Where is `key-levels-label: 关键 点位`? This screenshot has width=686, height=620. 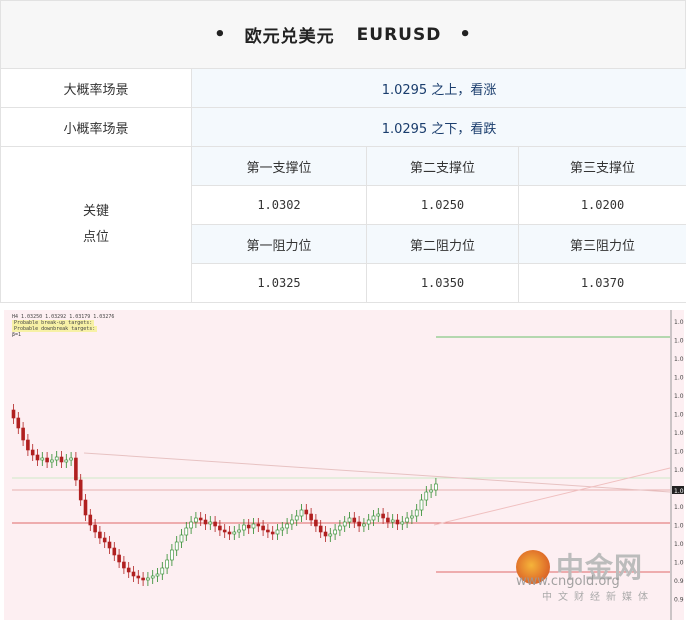
key-levels-label: 关键 点位 is located at coordinates (96, 224).